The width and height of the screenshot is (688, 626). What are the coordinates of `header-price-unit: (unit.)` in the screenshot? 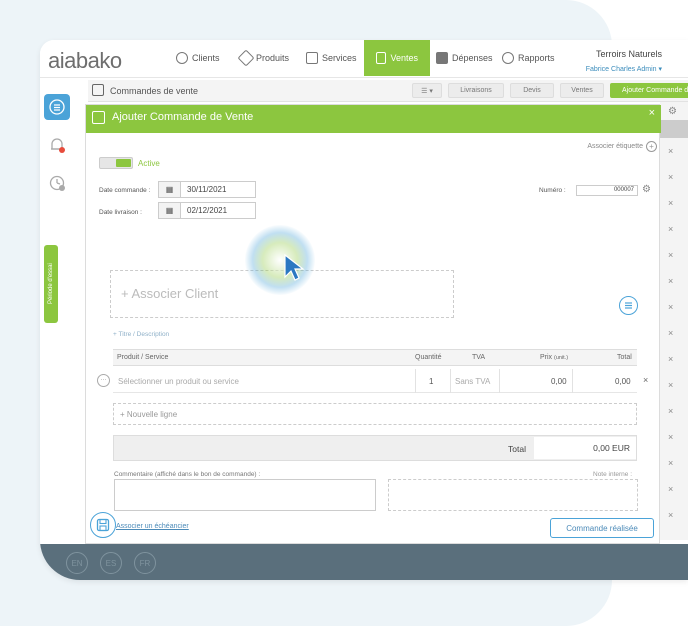 It's located at (561, 358).